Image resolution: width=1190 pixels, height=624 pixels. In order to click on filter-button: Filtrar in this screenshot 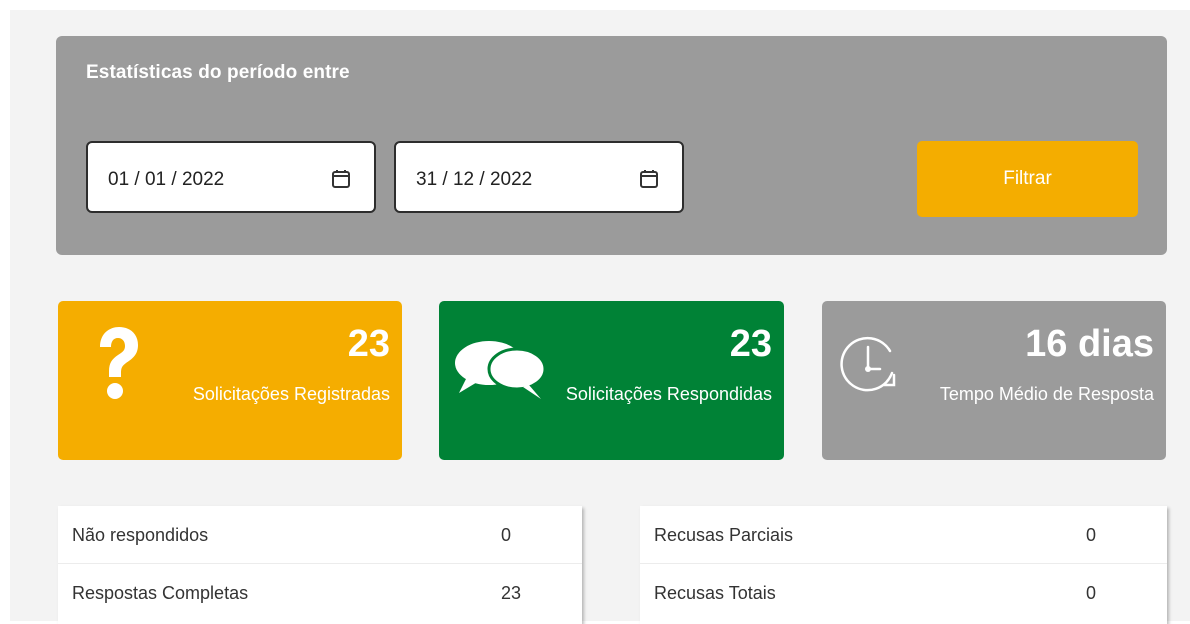, I will do `click(1027, 179)`.